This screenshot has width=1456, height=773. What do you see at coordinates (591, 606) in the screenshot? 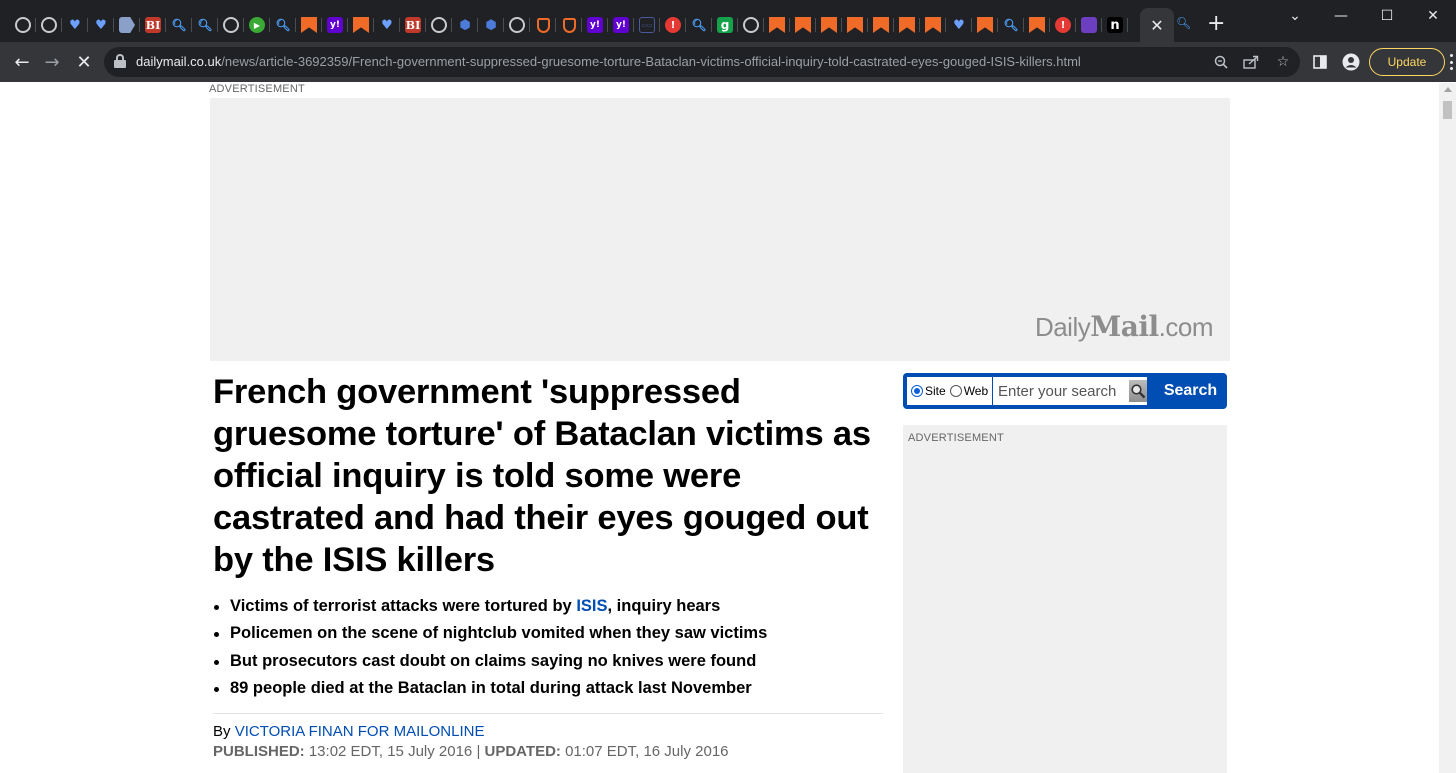
I see `isis-link: ISIS` at bounding box center [591, 606].